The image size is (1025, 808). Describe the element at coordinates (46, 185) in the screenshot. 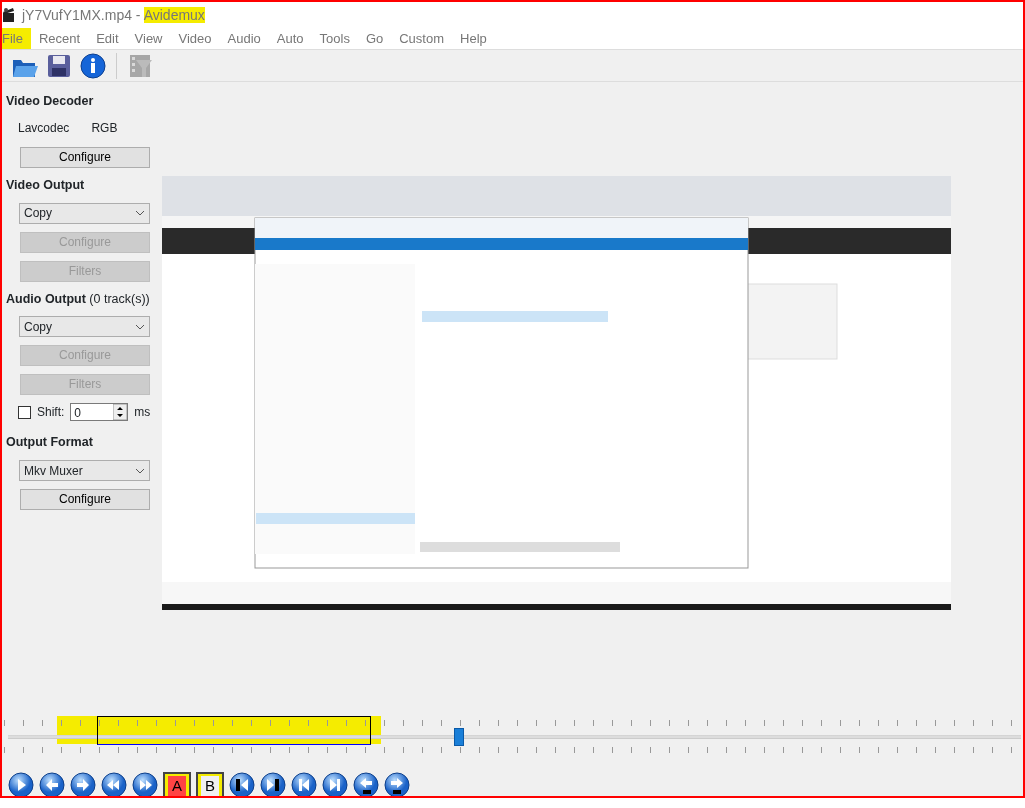

I see `section-heading: Video Output` at that location.